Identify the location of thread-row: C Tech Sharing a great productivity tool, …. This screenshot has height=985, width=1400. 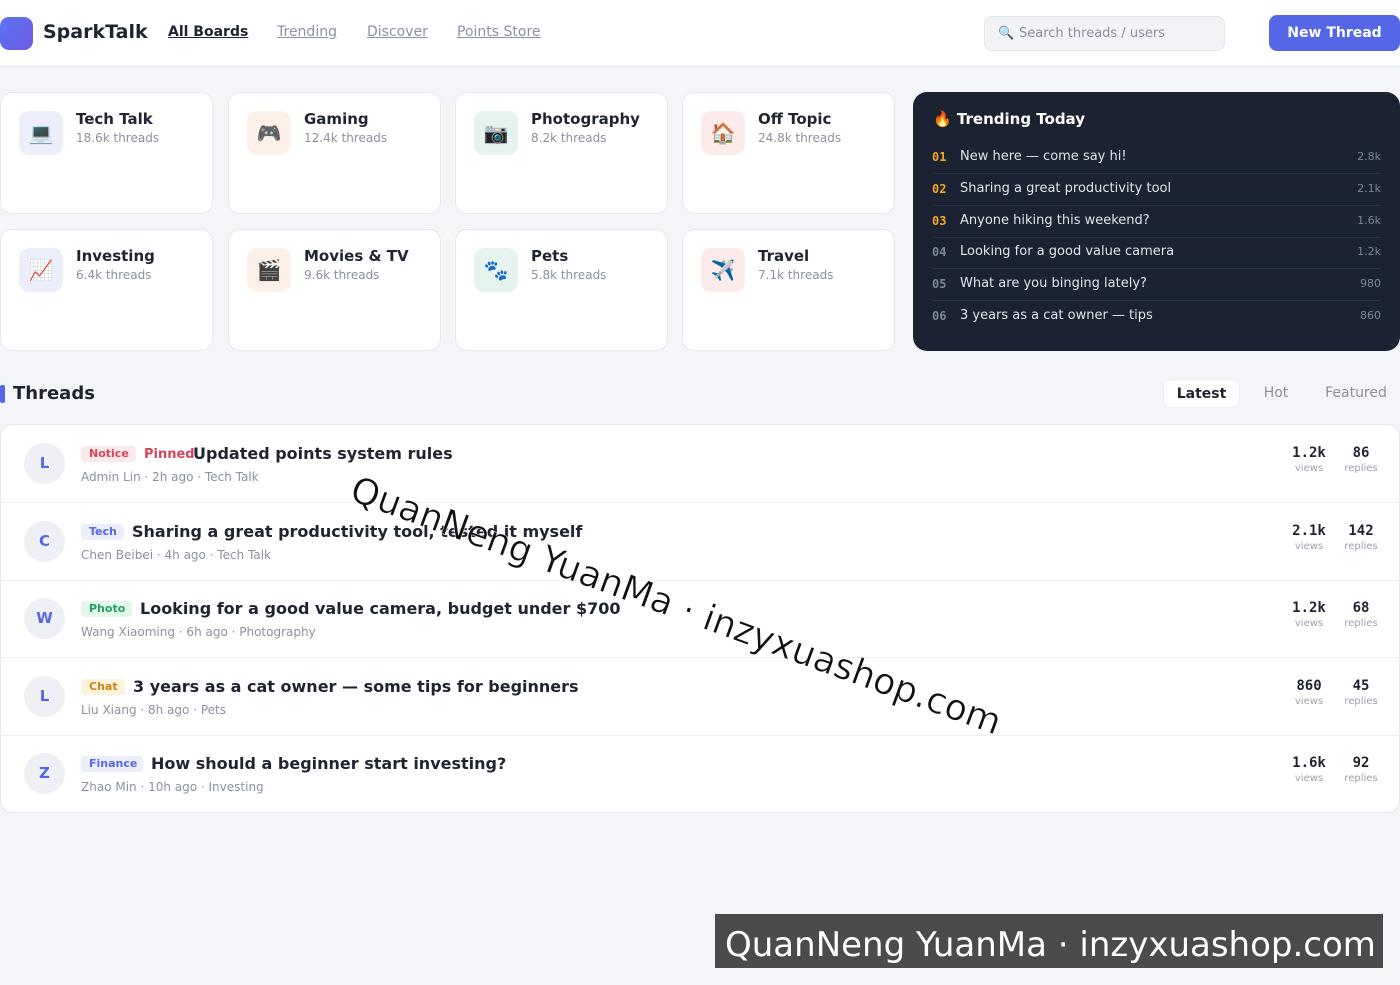
(700, 542).